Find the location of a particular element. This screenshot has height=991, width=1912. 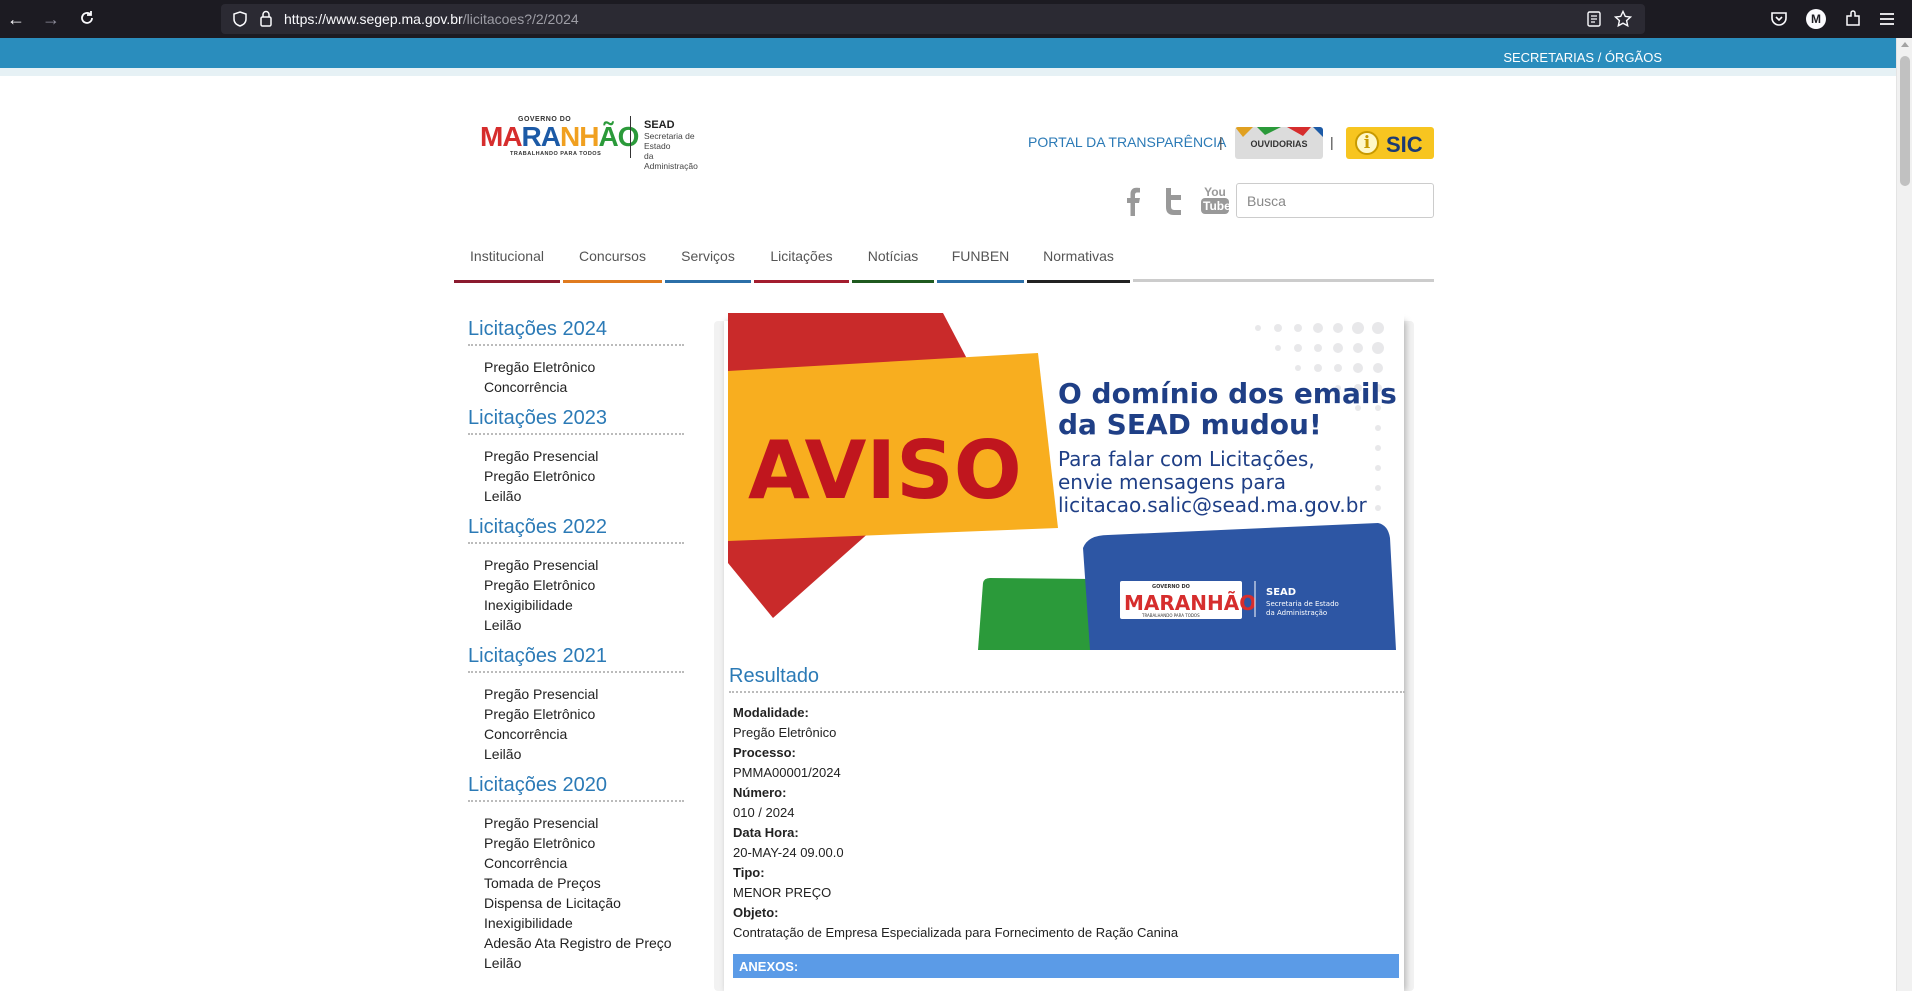

nav-noticias: Notícias is located at coordinates (893, 261).